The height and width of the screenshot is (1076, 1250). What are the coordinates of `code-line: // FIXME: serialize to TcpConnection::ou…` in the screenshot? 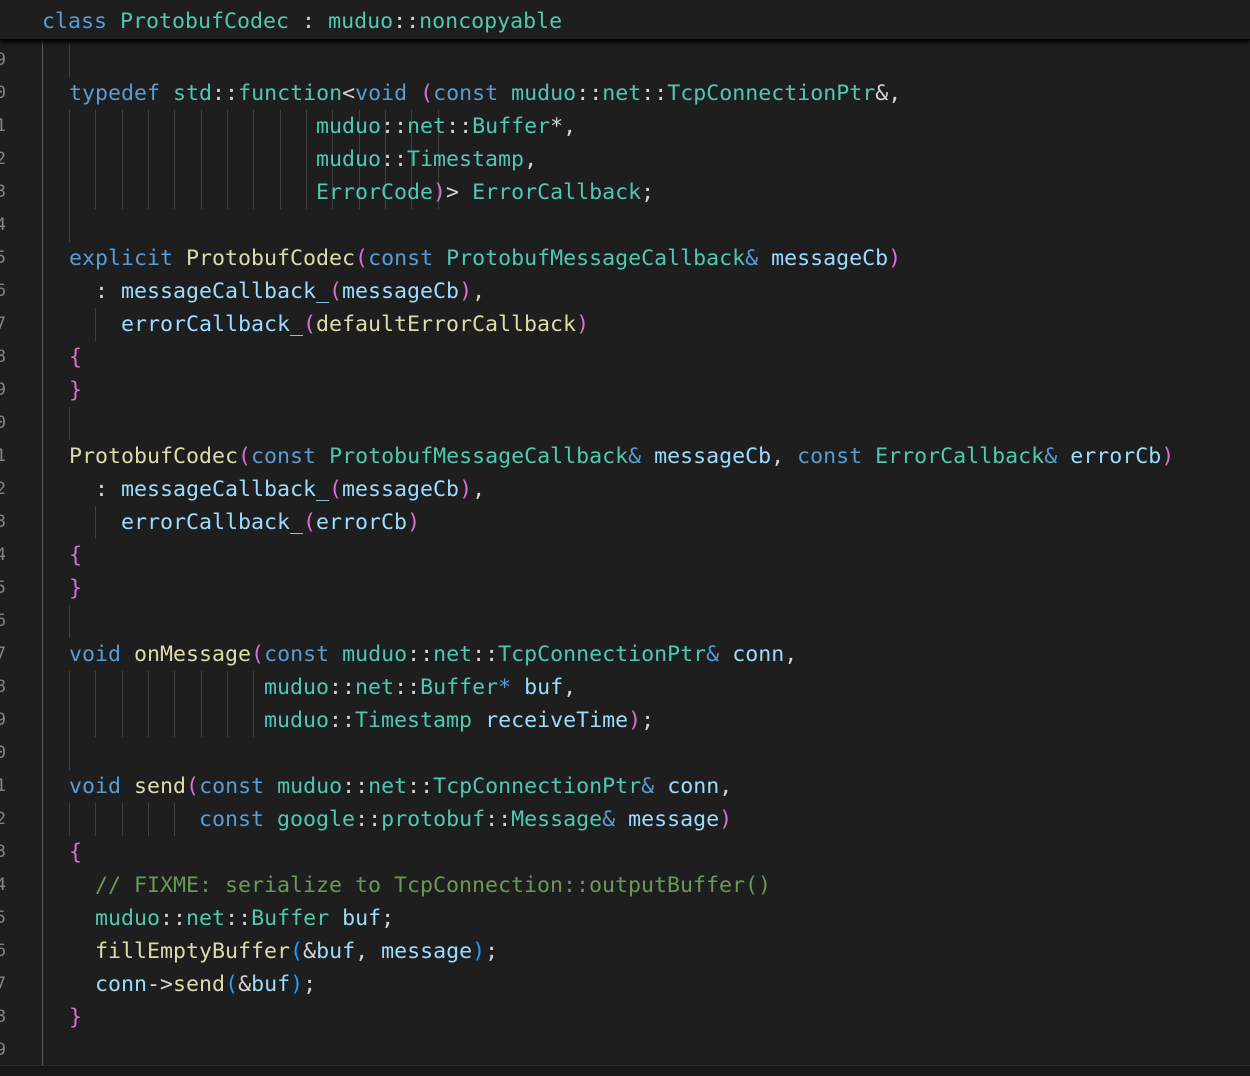 It's located at (420, 885).